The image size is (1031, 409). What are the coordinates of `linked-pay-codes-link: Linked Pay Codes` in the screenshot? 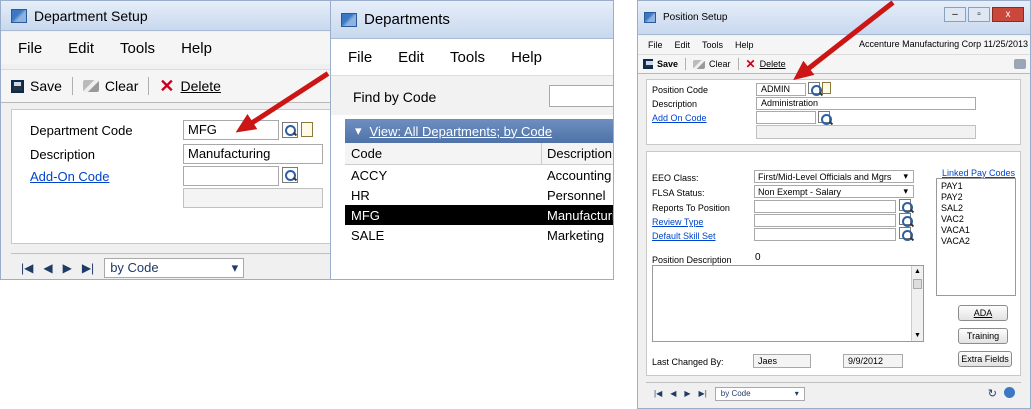 It's located at (978, 173).